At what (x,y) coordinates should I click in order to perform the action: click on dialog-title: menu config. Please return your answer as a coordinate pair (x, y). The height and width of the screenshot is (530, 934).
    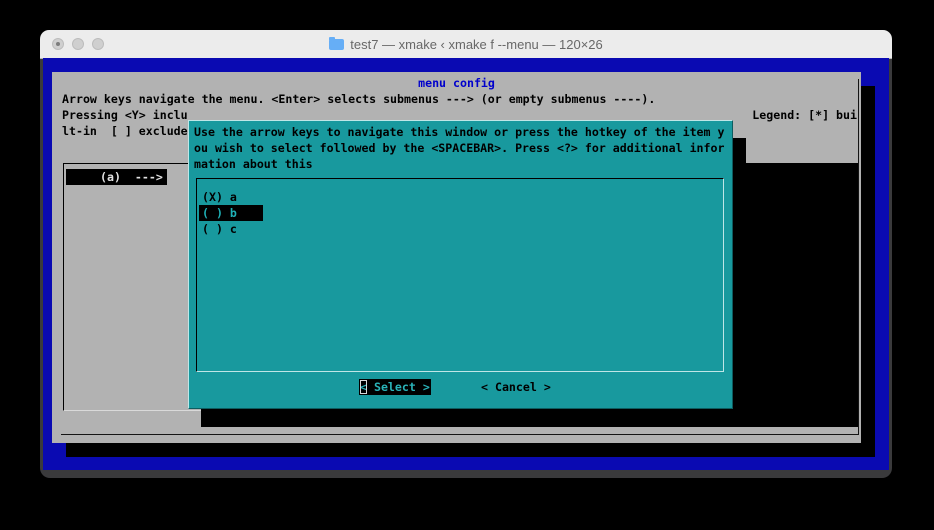
    Looking at the image, I should click on (456, 83).